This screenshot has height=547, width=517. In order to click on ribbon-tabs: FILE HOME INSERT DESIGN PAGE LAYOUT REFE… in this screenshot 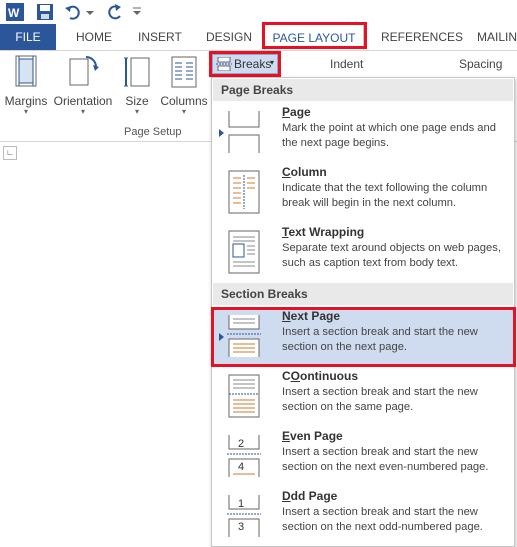, I will do `click(258, 37)`.